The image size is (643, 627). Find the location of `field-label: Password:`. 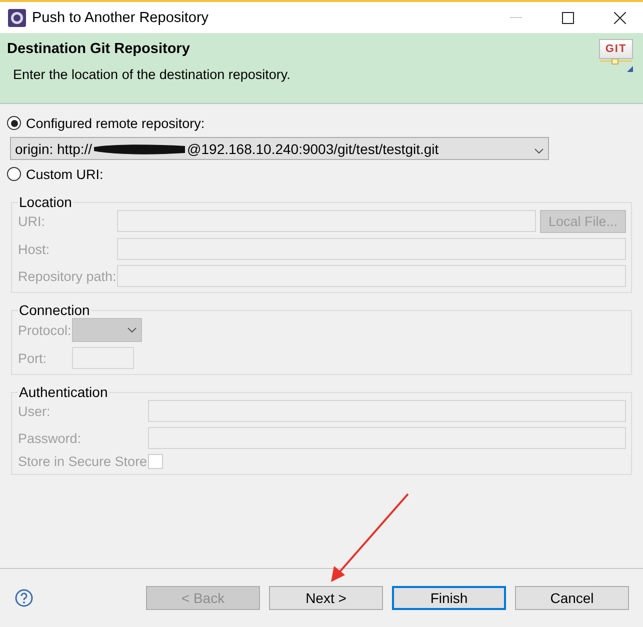

field-label: Password: is located at coordinates (50, 438).